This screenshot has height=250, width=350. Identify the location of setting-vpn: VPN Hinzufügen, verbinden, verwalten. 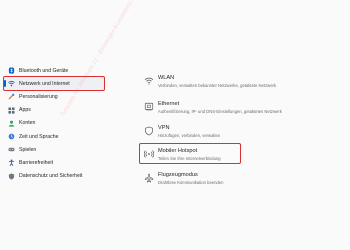
(245, 132).